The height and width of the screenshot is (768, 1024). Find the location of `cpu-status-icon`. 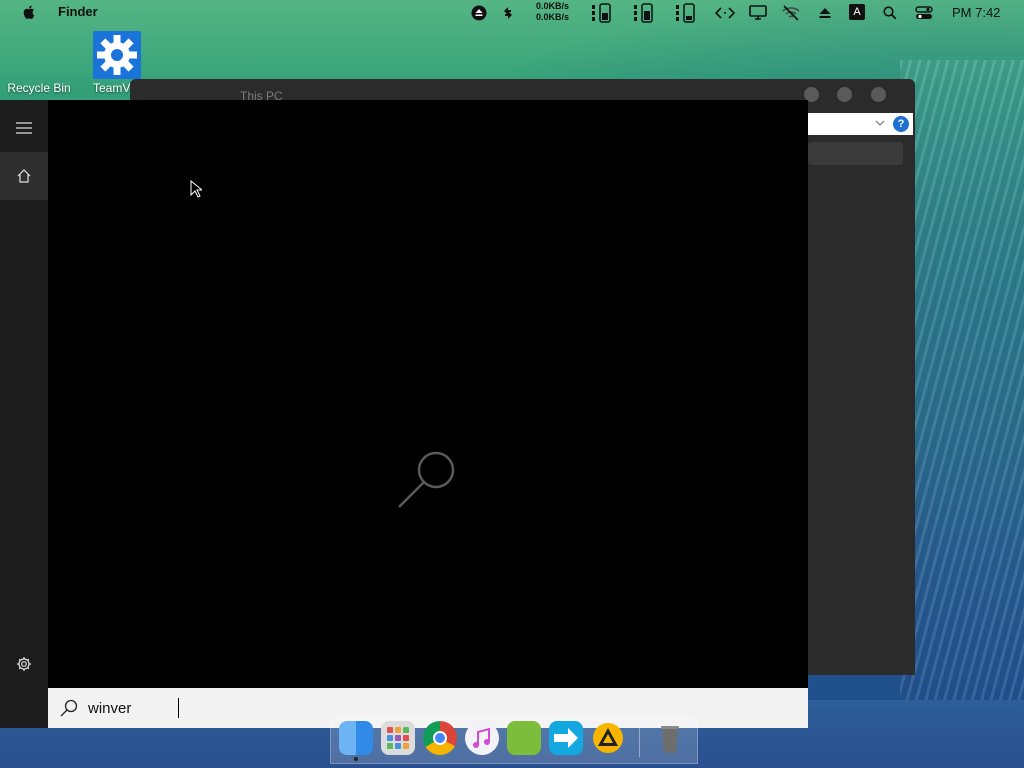

cpu-status-icon is located at coordinates (687, 12).